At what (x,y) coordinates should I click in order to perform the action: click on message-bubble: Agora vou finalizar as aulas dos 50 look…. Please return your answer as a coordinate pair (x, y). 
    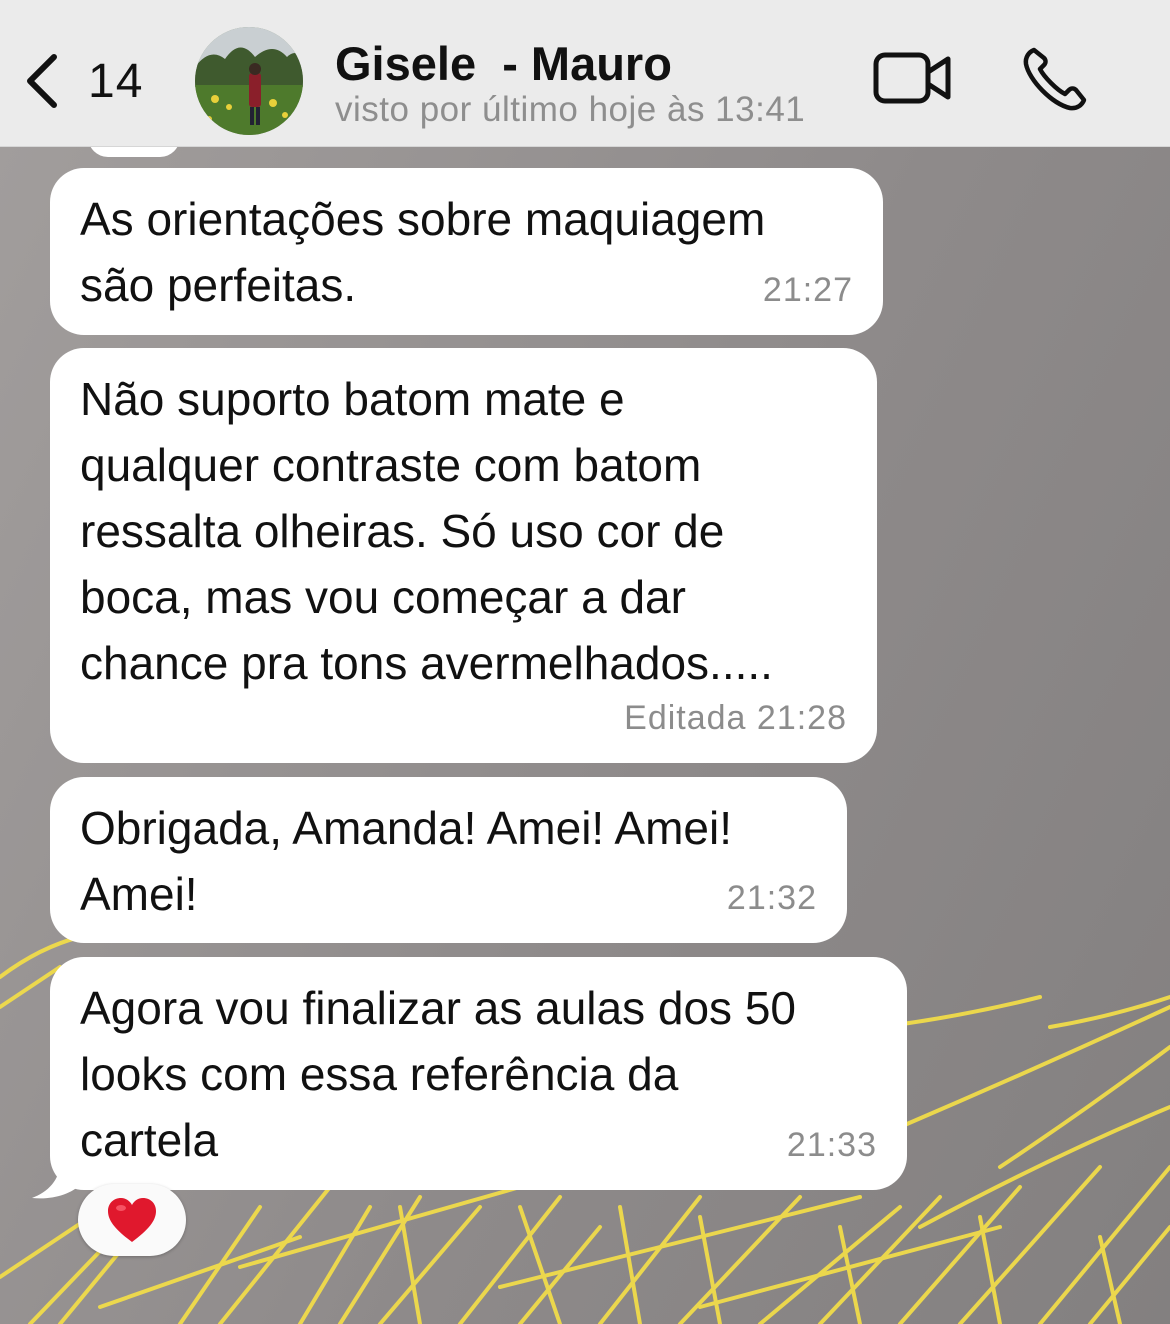
    Looking at the image, I should click on (478, 1073).